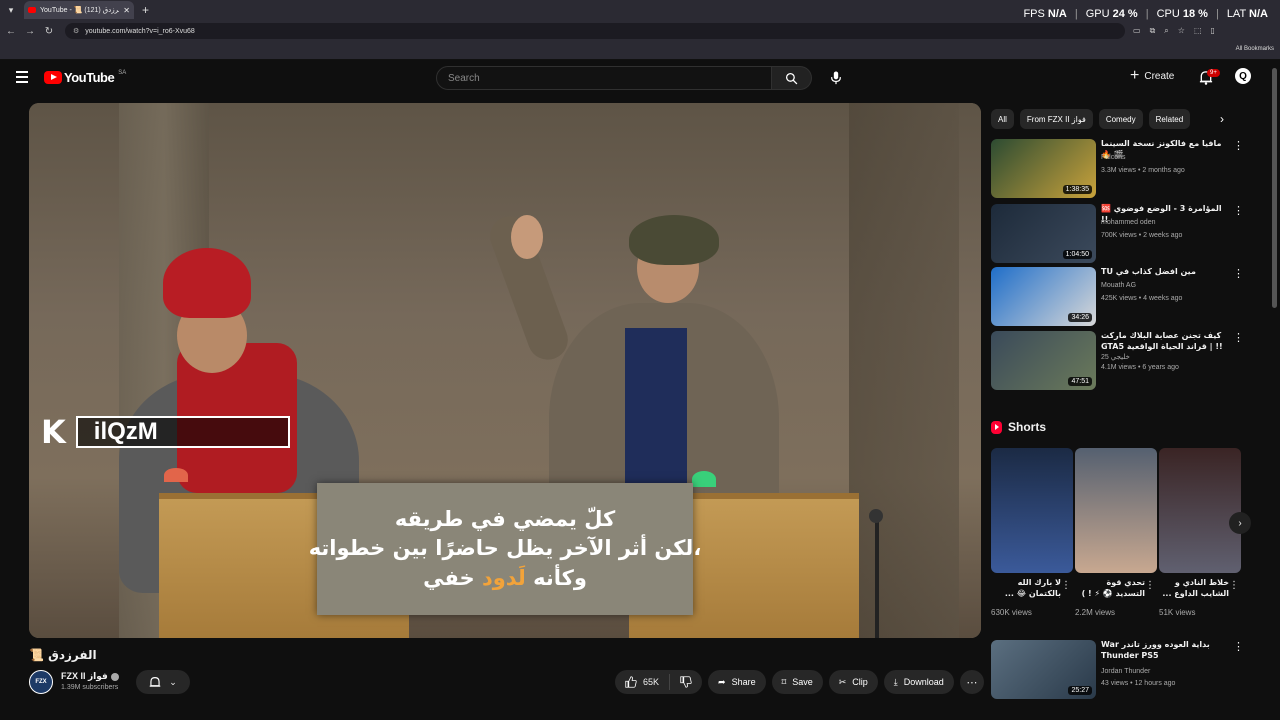 The height and width of the screenshot is (720, 1280). I want to click on performance-overlay: FPS N/A | GPU 24 % | CPU 18 % | LAT N/A, so click(1145, 14).